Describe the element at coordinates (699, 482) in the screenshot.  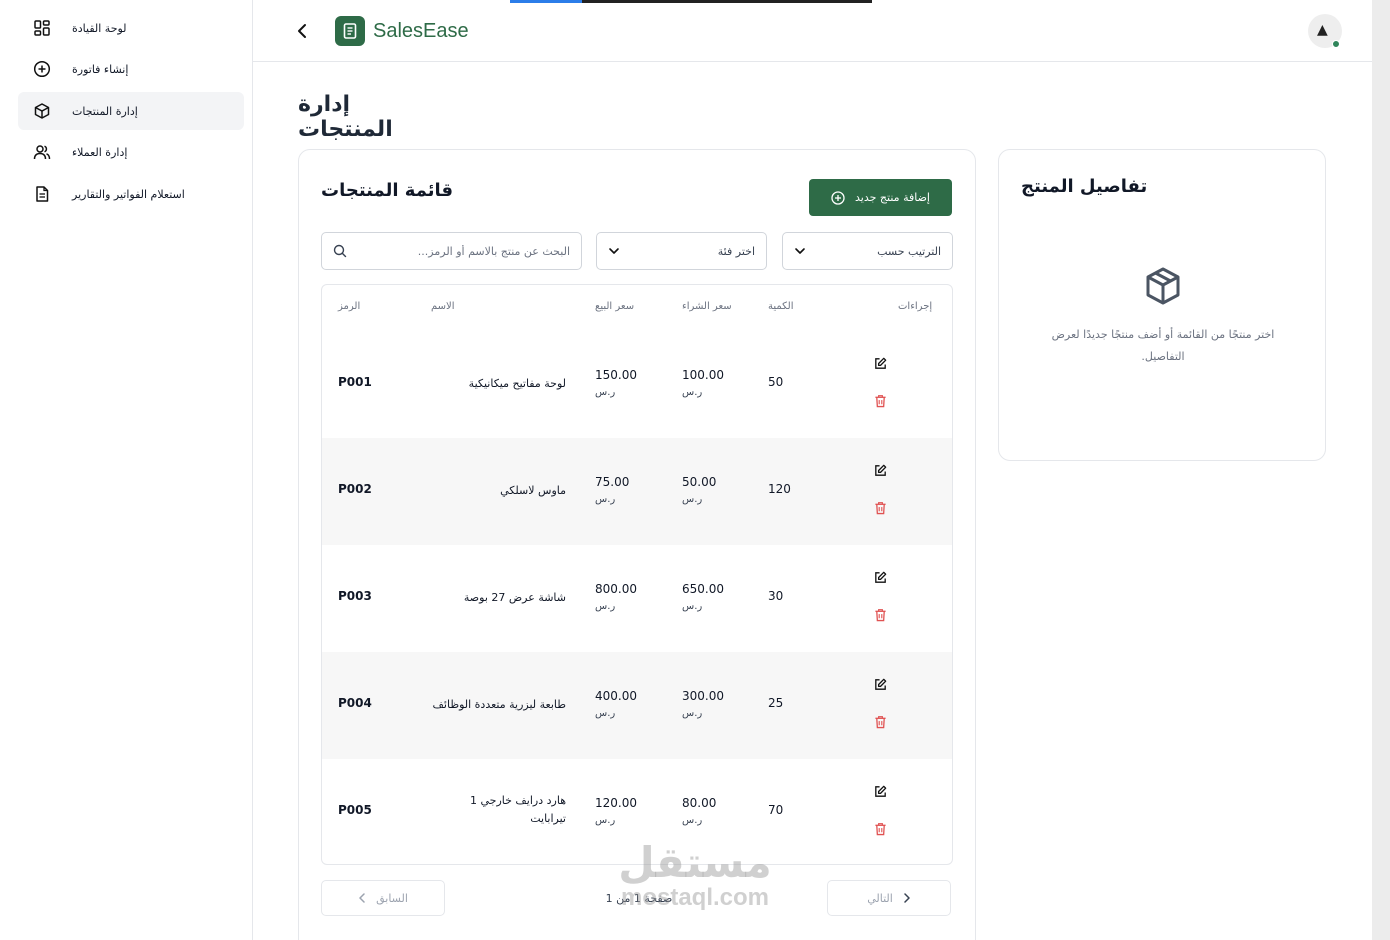
I see `buy-price-value: 50.00` at that location.